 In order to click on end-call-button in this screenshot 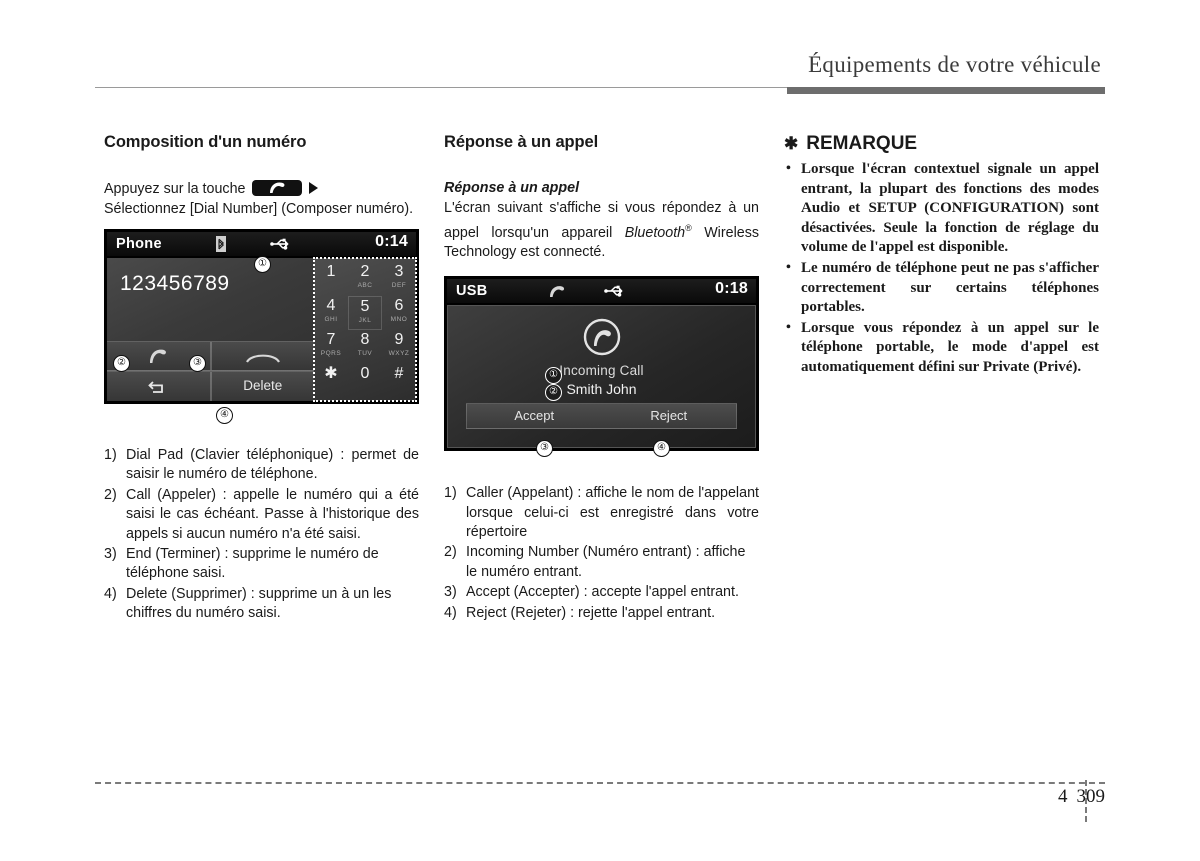, I will do `click(262, 356)`.